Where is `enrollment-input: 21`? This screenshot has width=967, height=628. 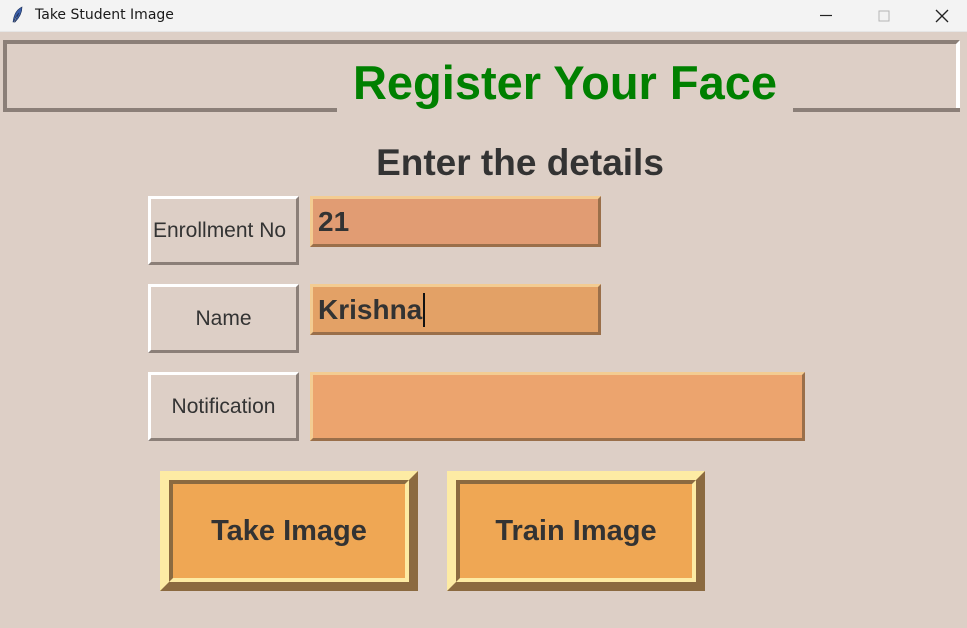
enrollment-input: 21 is located at coordinates (455, 221).